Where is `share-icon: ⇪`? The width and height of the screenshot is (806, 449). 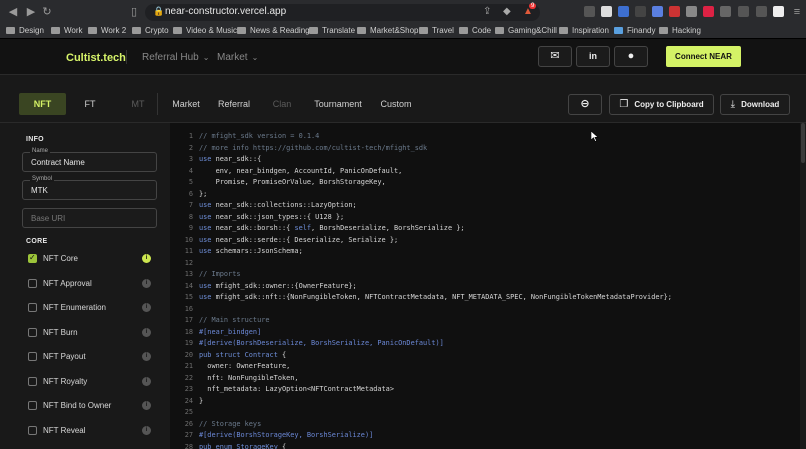
share-icon: ⇪ is located at coordinates (487, 11).